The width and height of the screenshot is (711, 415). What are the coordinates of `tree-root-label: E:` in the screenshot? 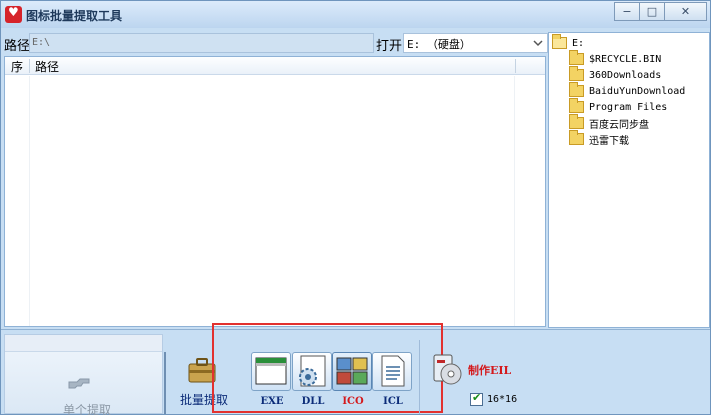 It's located at (578, 43).